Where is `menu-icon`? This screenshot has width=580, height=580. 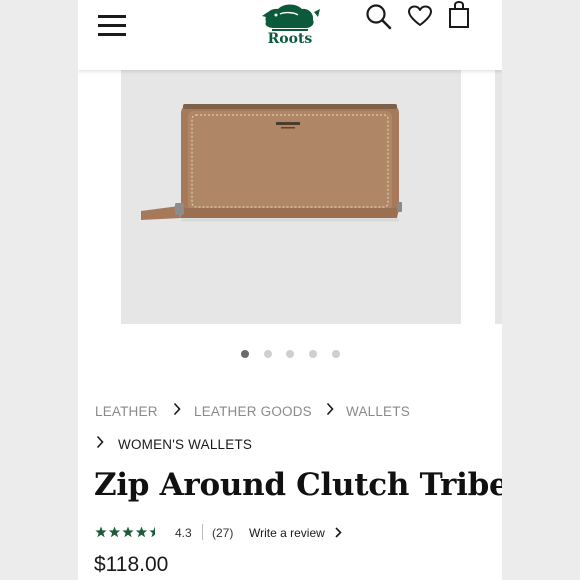 menu-icon is located at coordinates (113, 25).